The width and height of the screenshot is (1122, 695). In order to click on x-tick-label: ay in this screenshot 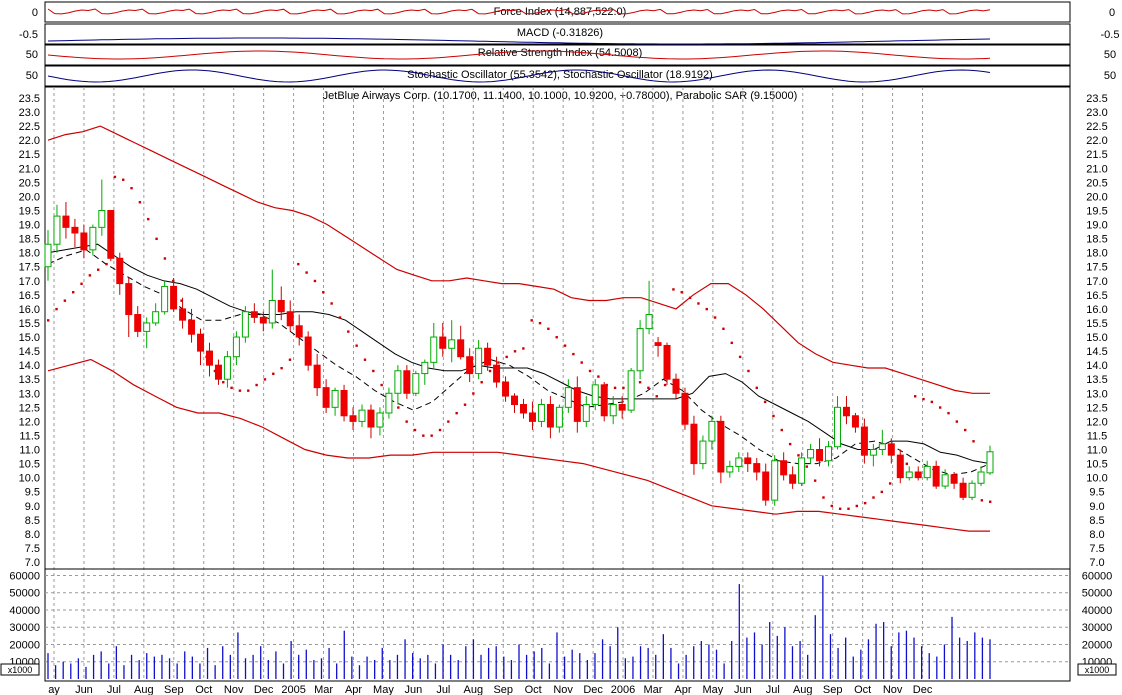, I will do `click(54, 689)`.